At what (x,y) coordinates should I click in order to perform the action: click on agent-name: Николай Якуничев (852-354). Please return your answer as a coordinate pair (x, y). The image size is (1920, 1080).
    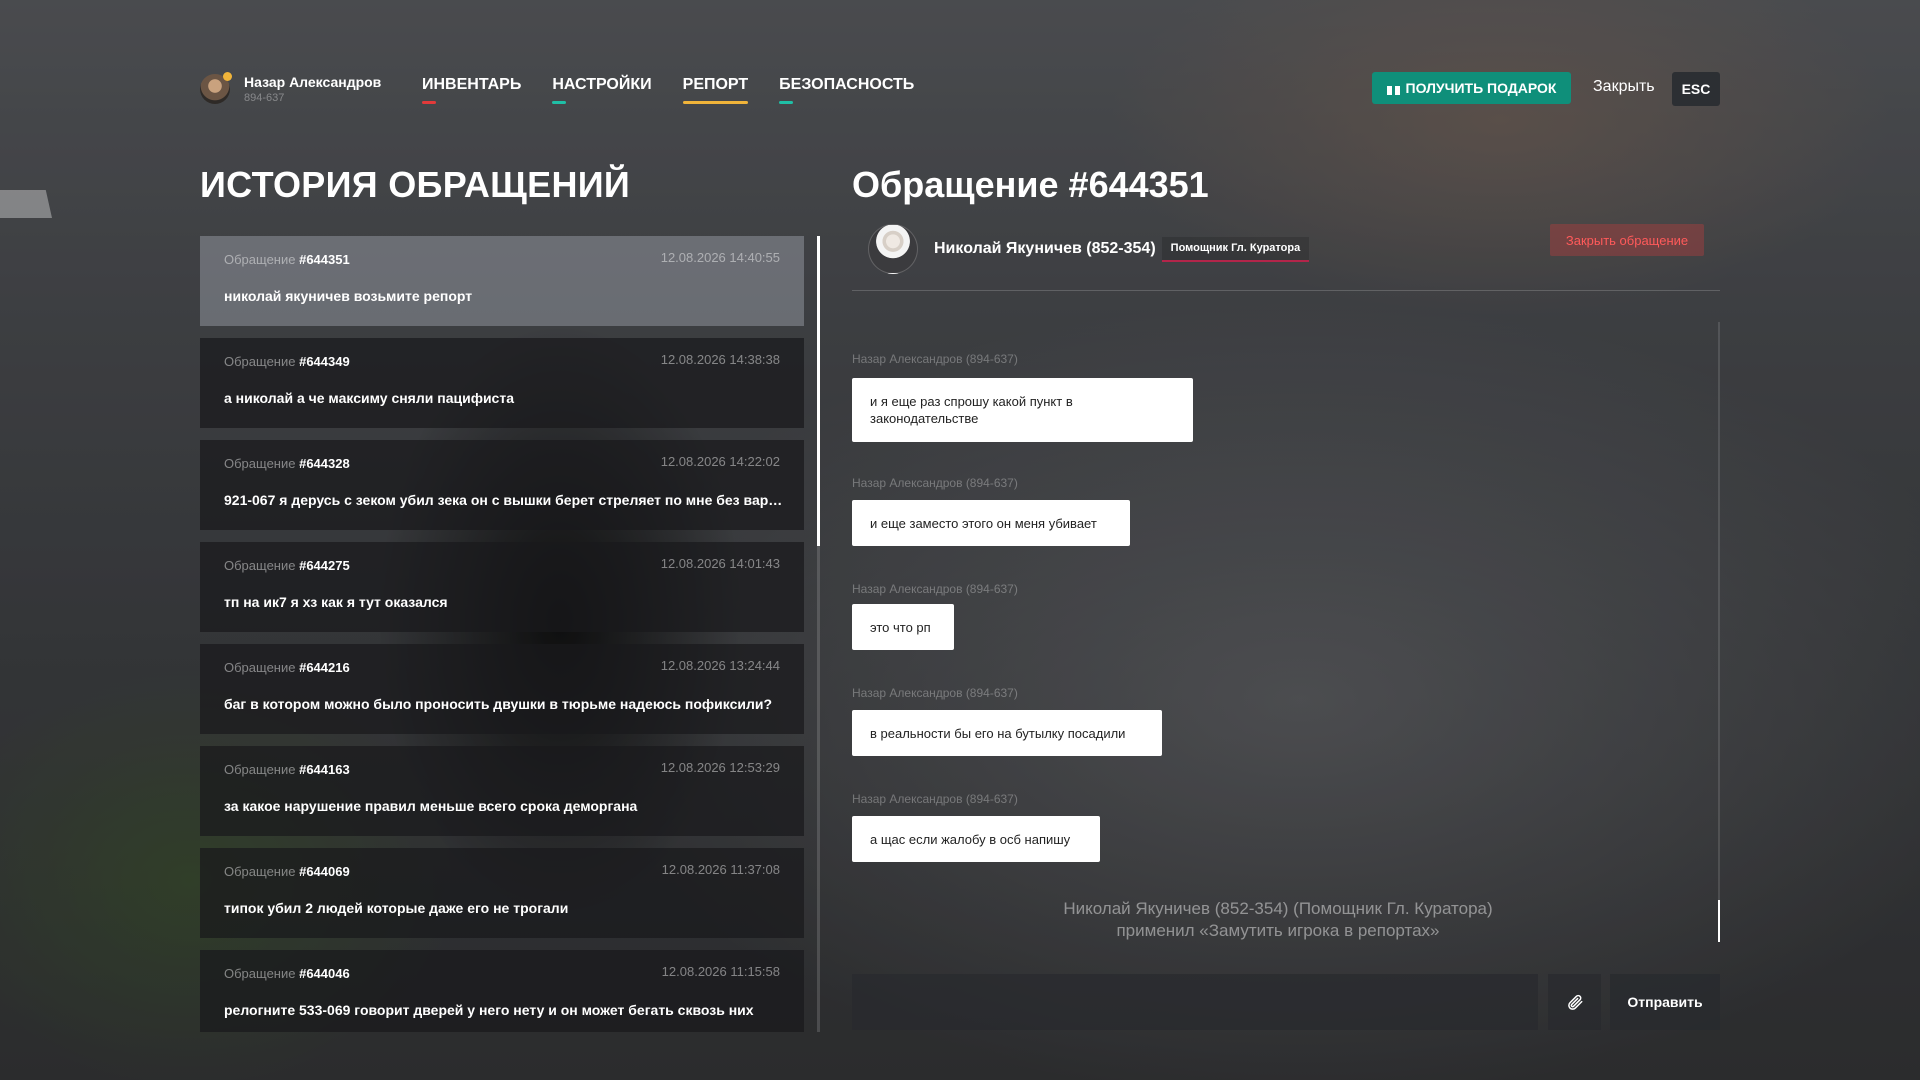
    Looking at the image, I should click on (1045, 248).